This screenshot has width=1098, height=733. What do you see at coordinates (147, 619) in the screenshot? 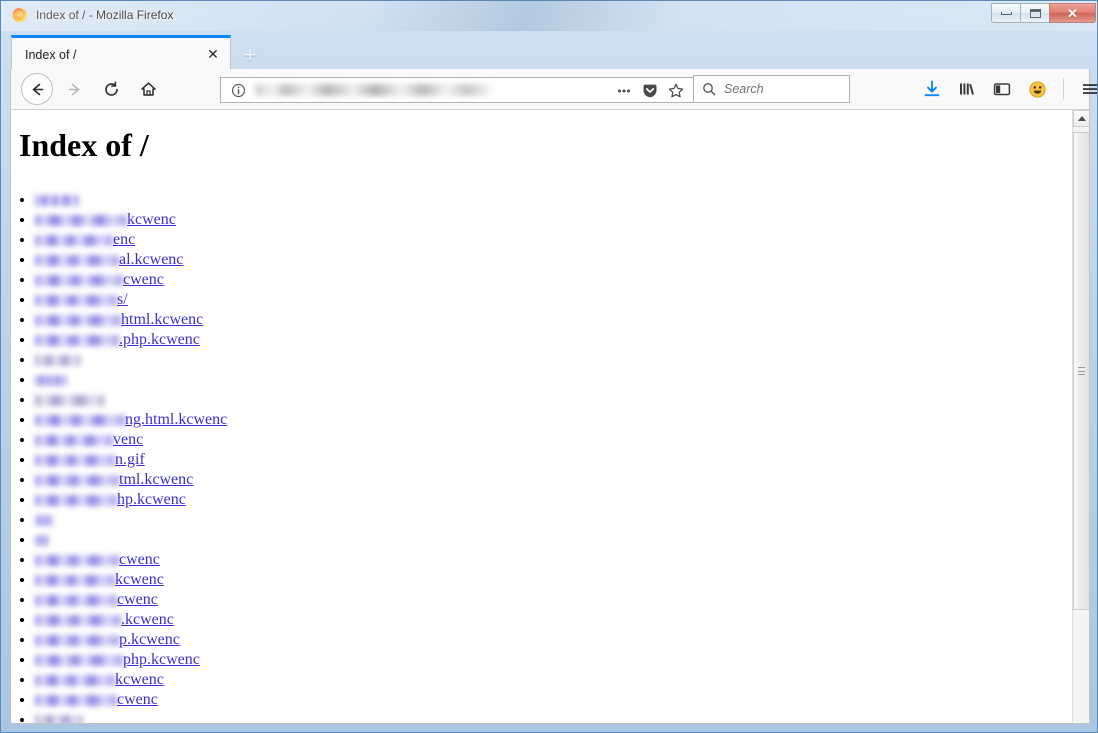
I see `link-text-visible: .kcwenc` at bounding box center [147, 619].